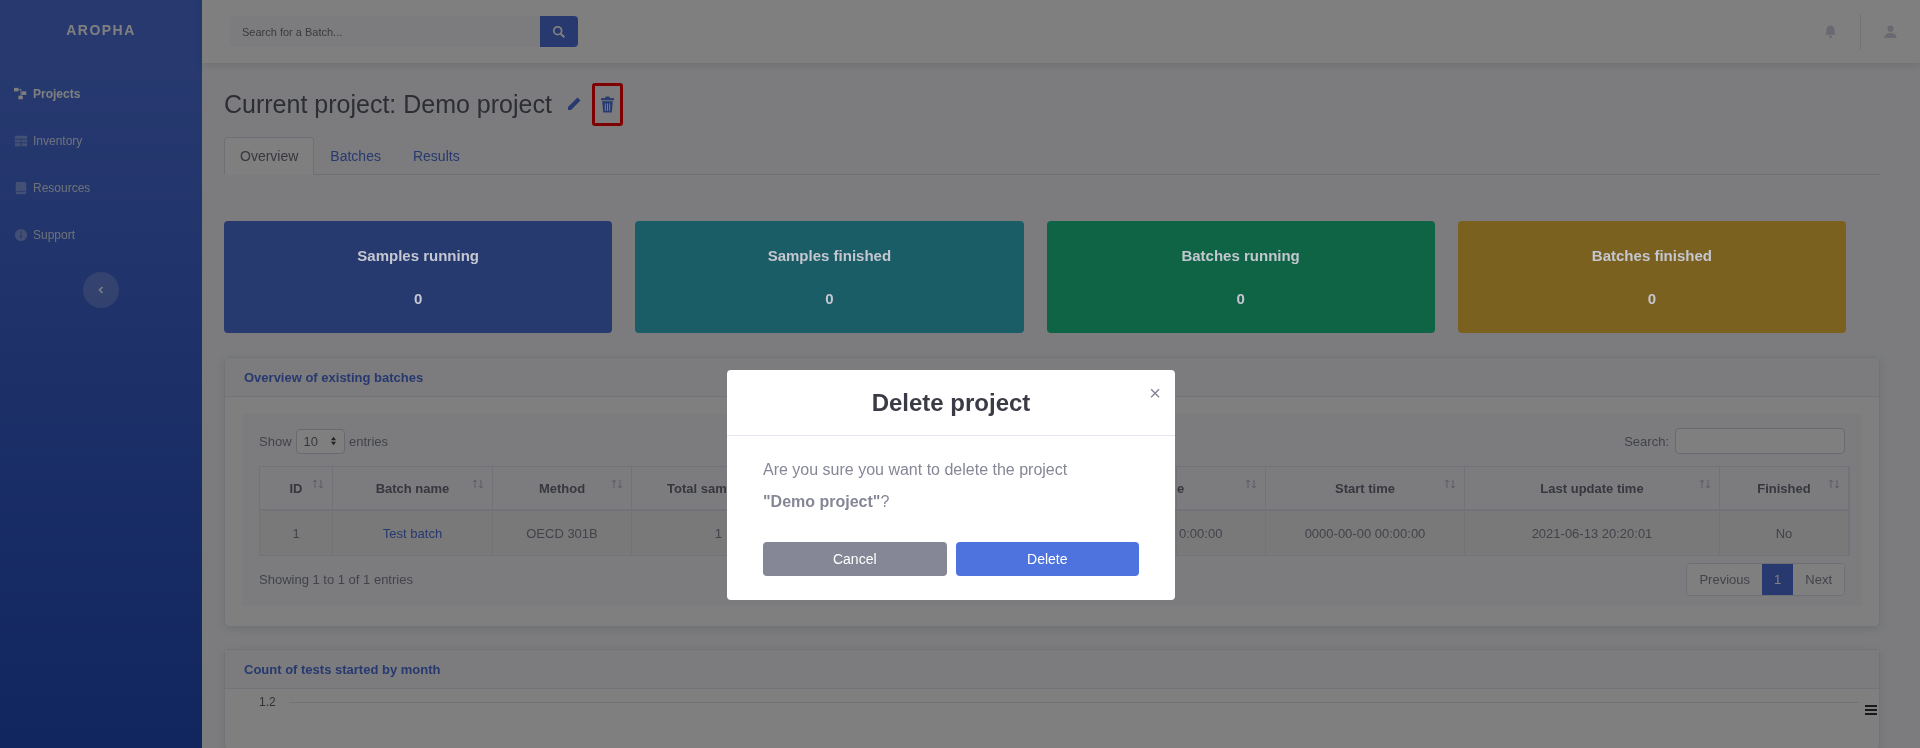 Image resolution: width=1920 pixels, height=748 pixels. Describe the element at coordinates (829, 255) in the screenshot. I see `stat-label: Samples finished` at that location.